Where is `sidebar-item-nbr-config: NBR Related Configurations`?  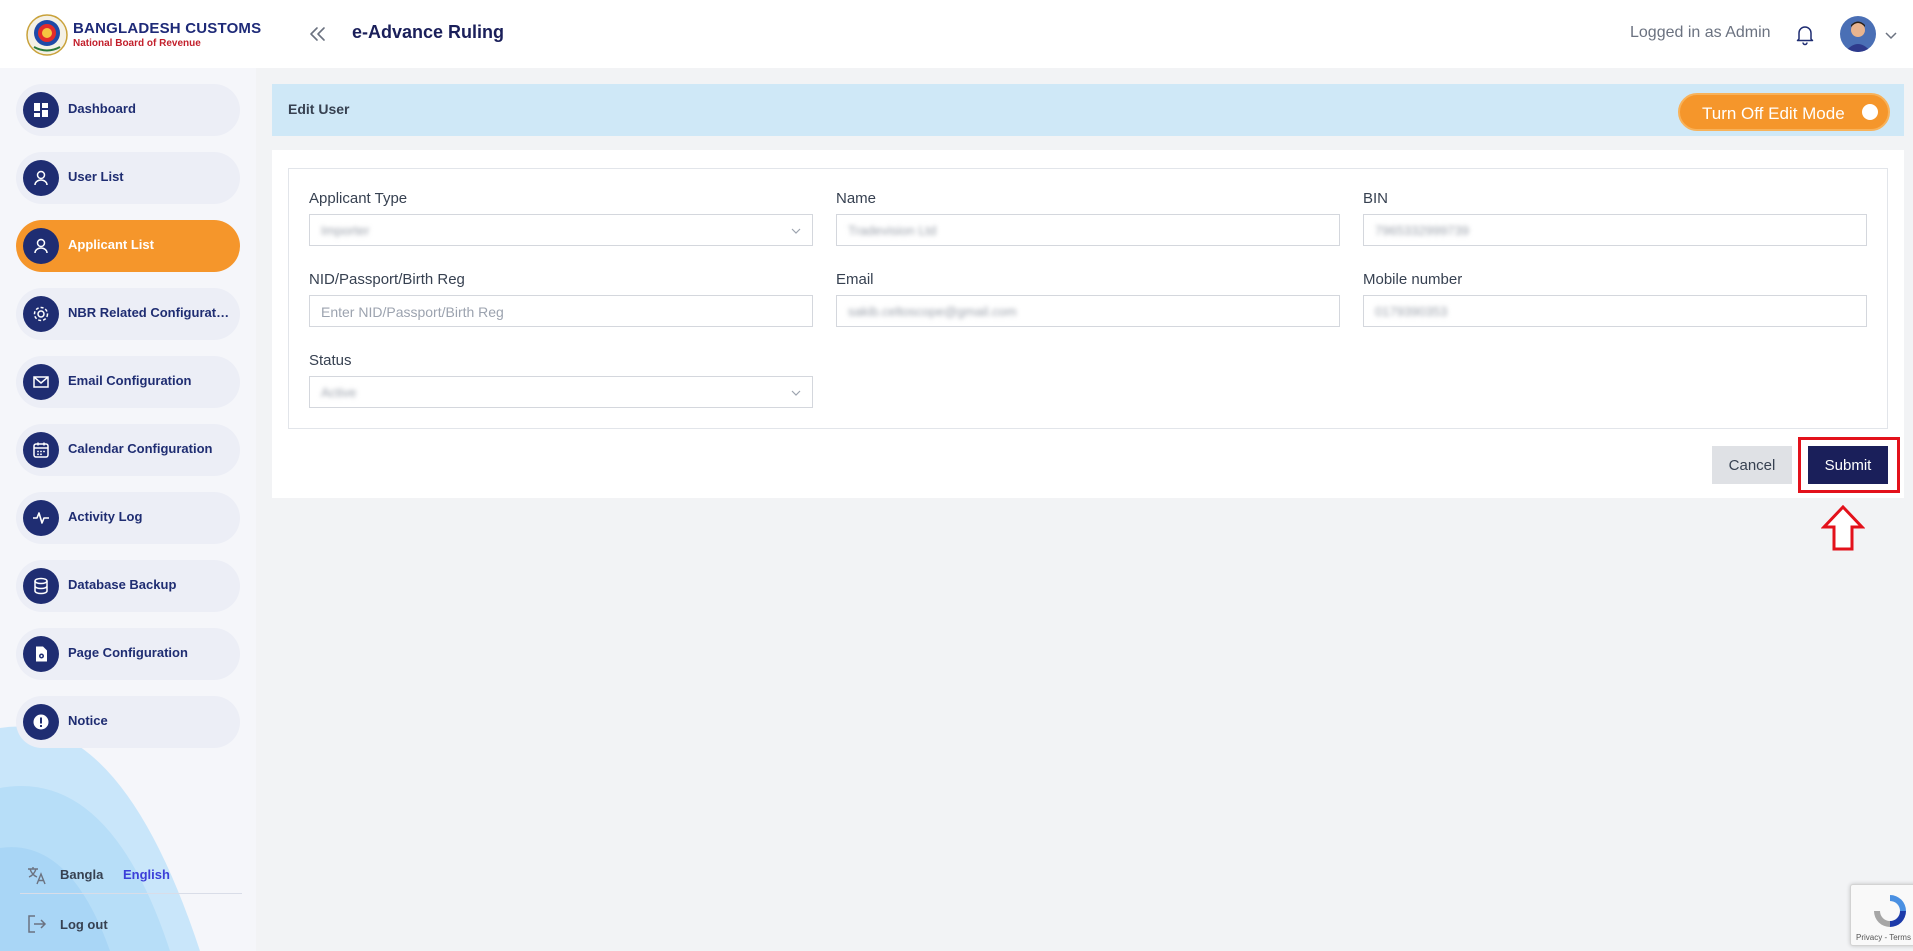
sidebar-item-nbr-config: NBR Related Configurations is located at coordinates (128, 314).